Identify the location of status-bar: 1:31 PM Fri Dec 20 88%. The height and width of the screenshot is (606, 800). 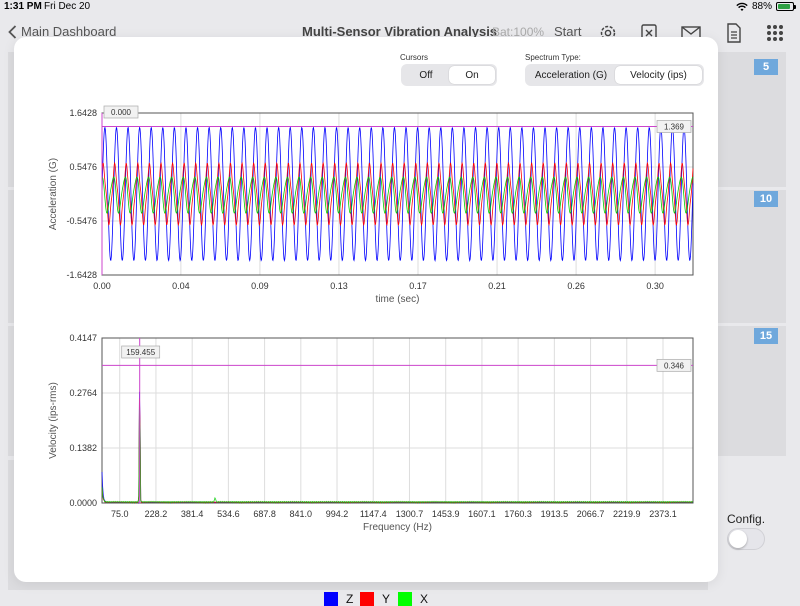
(400, 7).